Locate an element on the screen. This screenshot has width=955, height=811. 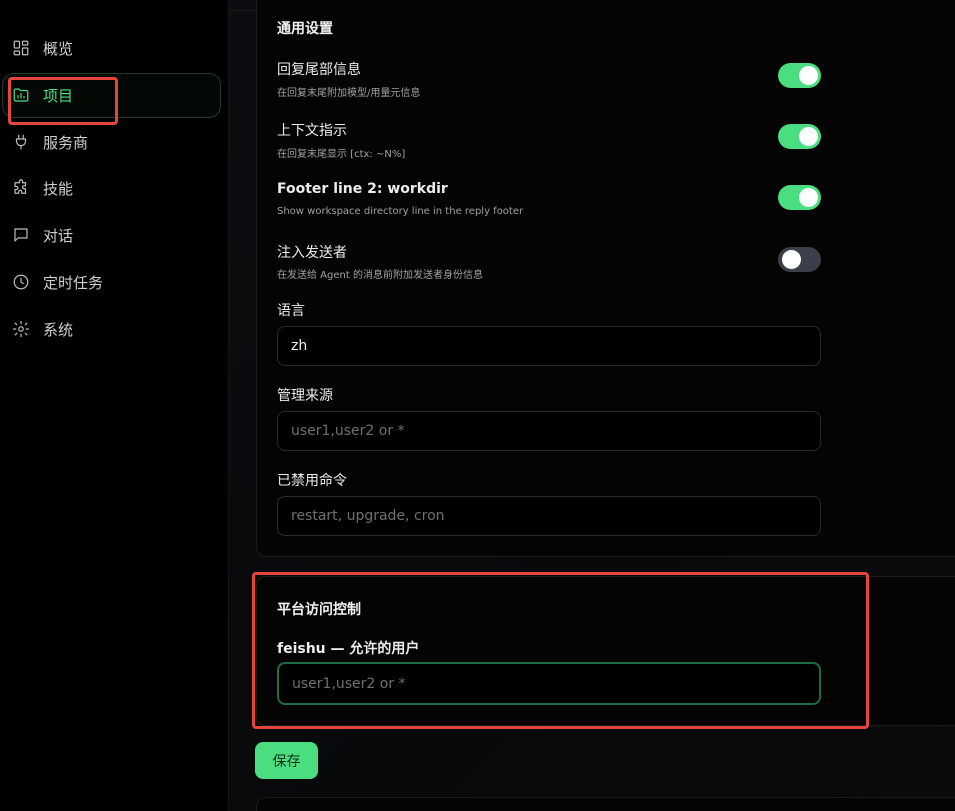
inject-sender-toggle is located at coordinates (799, 259).